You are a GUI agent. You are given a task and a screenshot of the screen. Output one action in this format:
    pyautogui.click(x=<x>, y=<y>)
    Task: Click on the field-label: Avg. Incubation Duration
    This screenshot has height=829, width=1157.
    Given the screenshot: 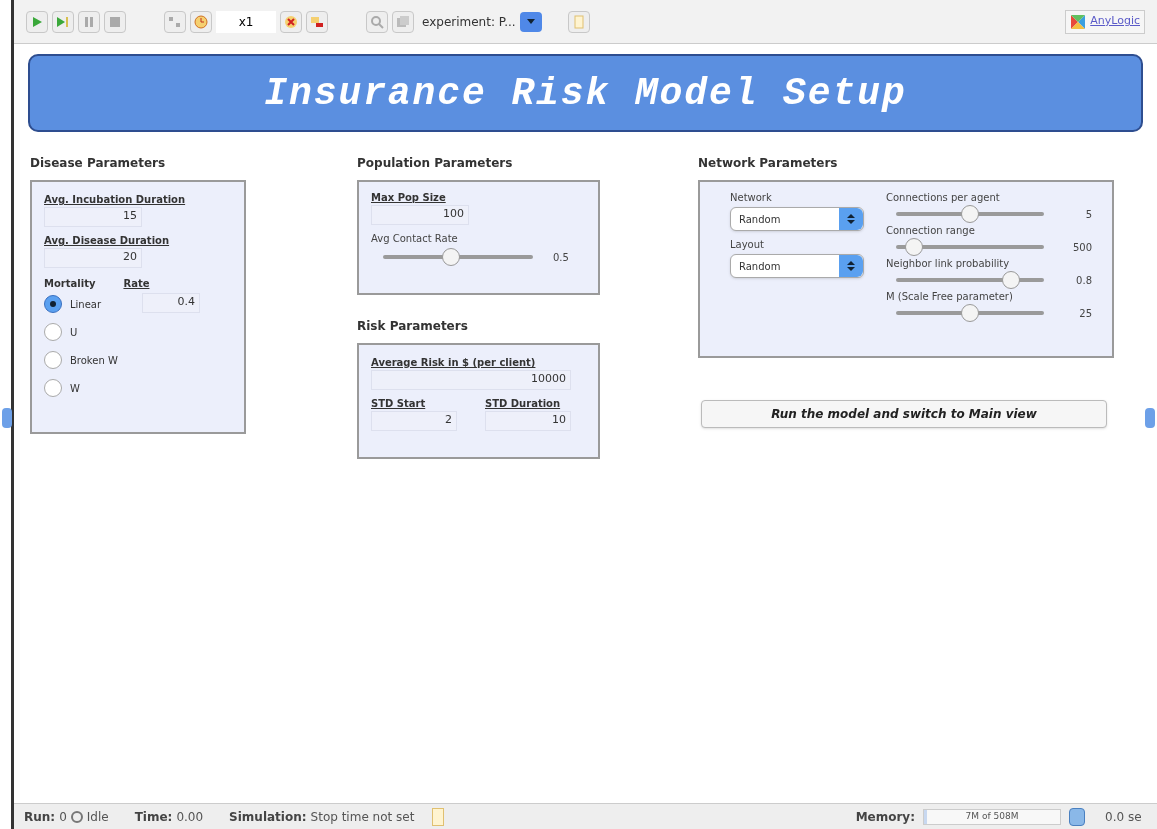 What is the action you would take?
    pyautogui.click(x=115, y=200)
    